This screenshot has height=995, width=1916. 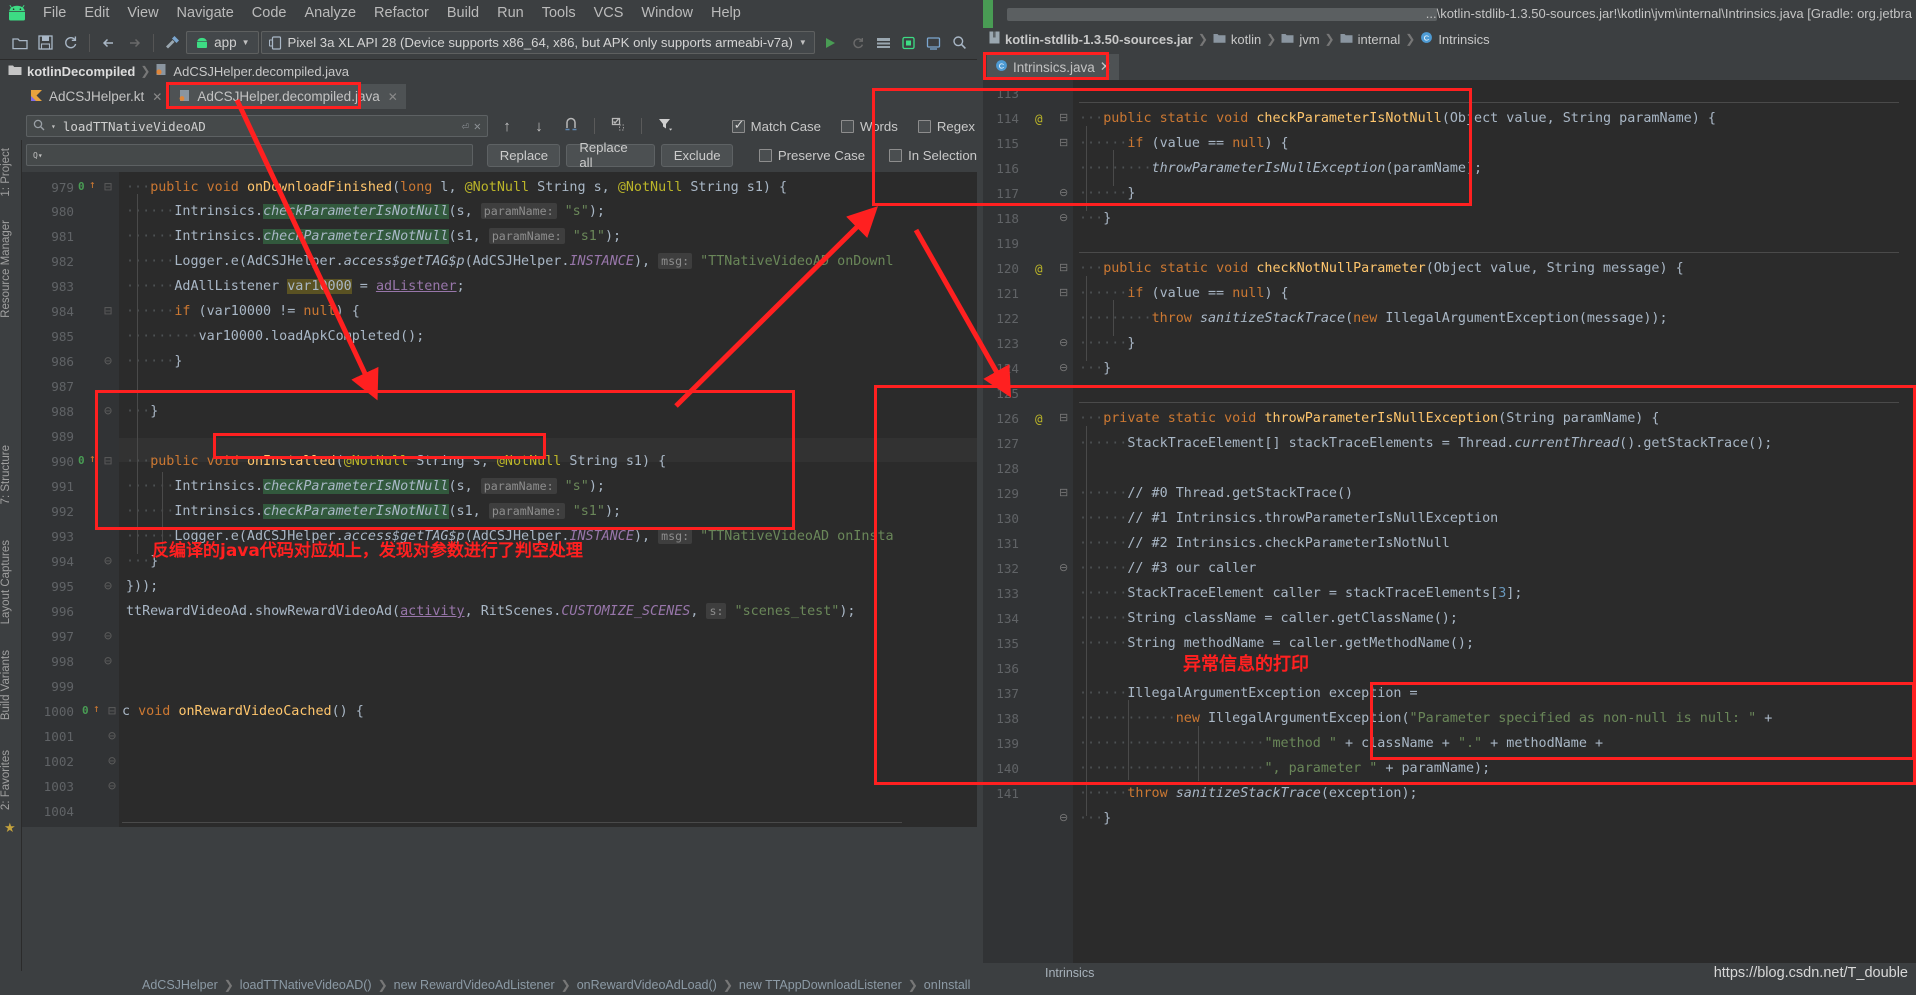 I want to click on regex-checkbox, so click(x=924, y=126).